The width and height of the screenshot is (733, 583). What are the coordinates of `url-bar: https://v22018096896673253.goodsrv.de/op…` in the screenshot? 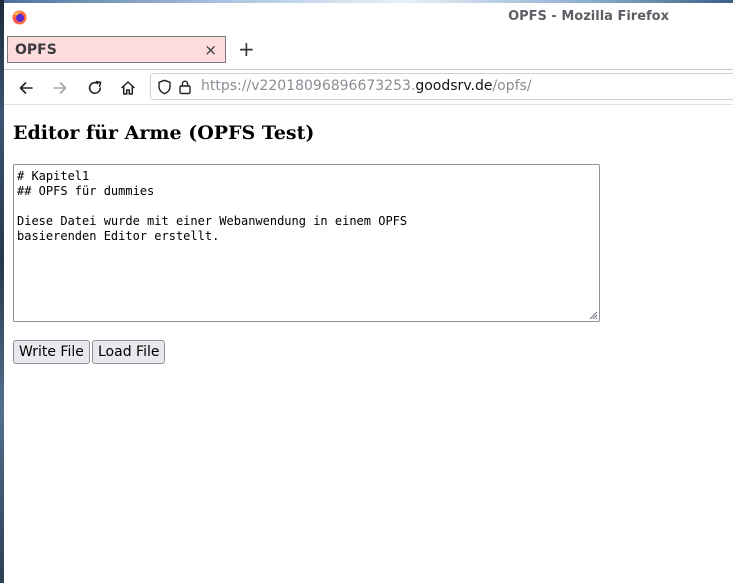 It's located at (441, 86).